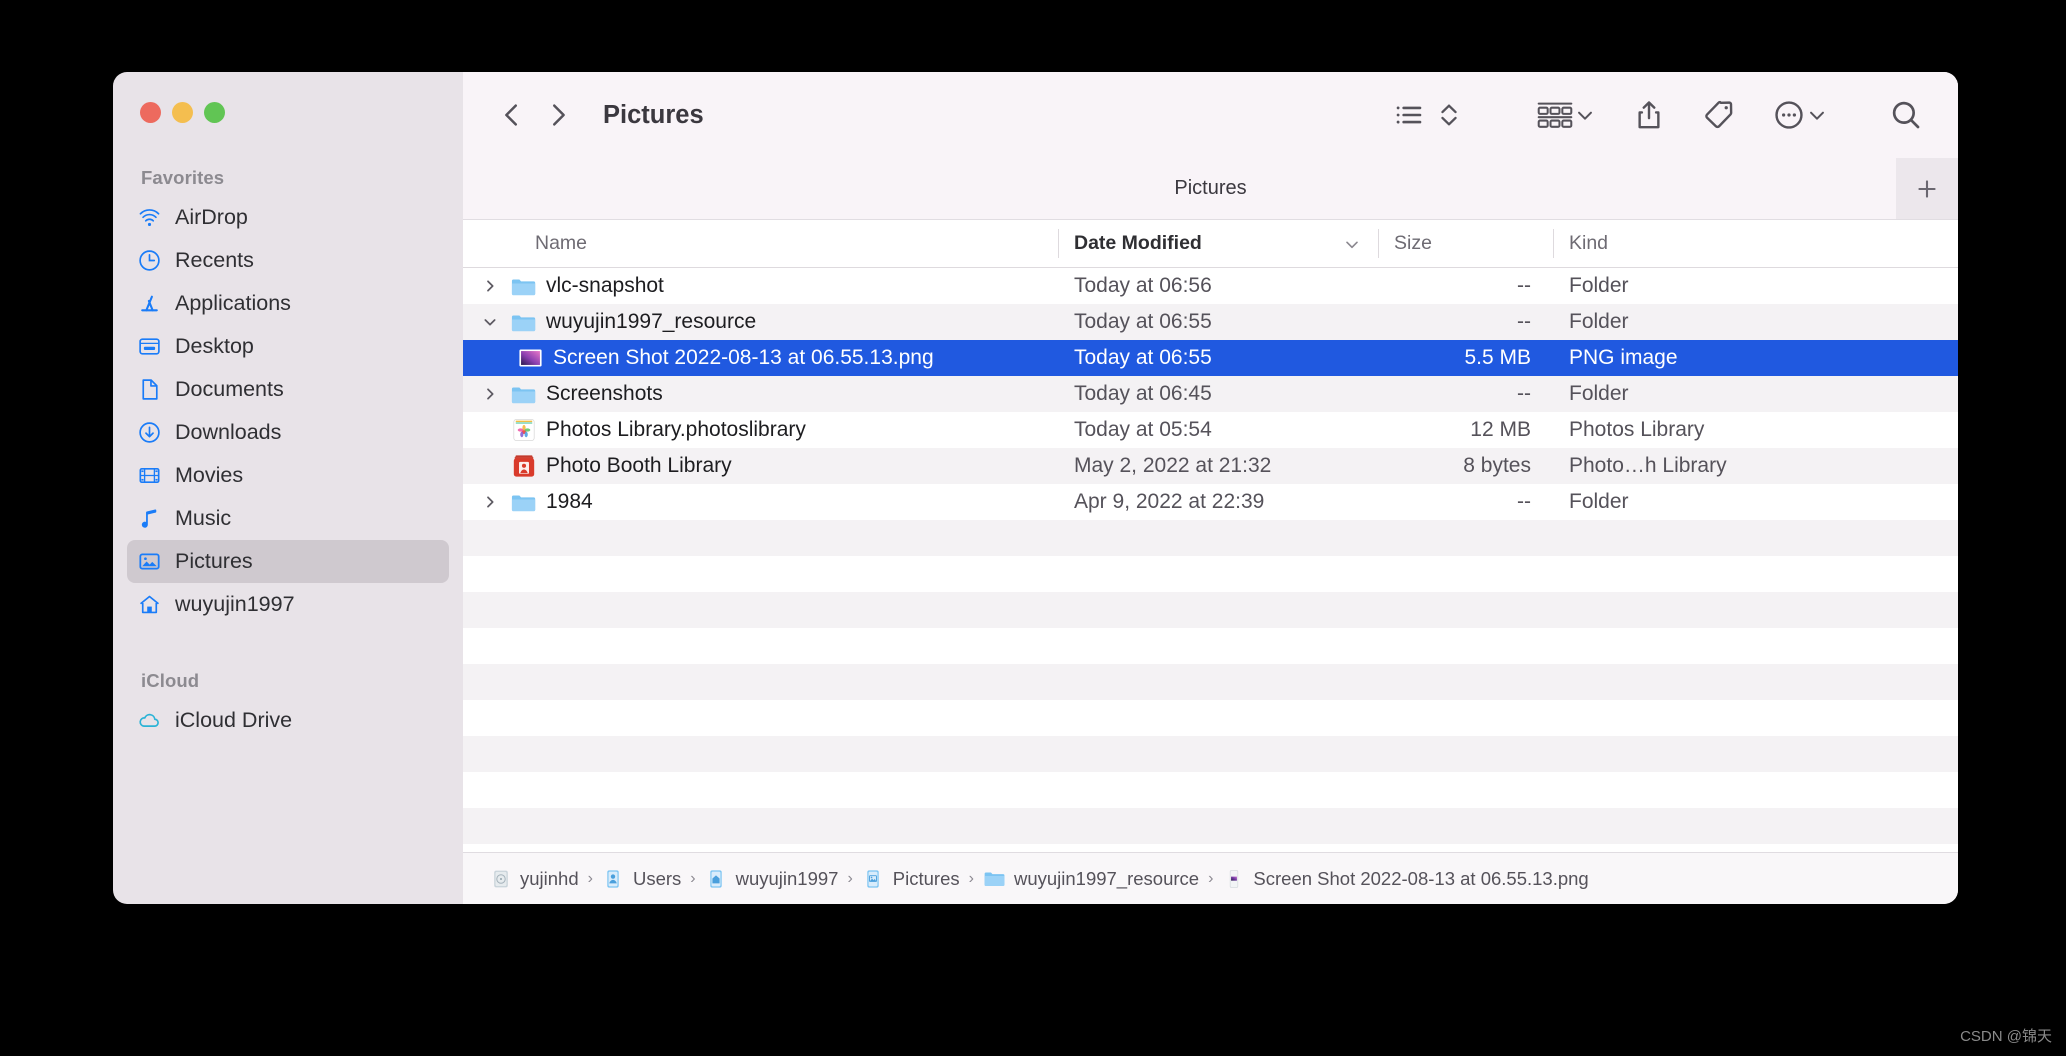 The height and width of the screenshot is (1056, 2066). What do you see at coordinates (1497, 357) in the screenshot?
I see `row-size-cell: 5.5 MB` at bounding box center [1497, 357].